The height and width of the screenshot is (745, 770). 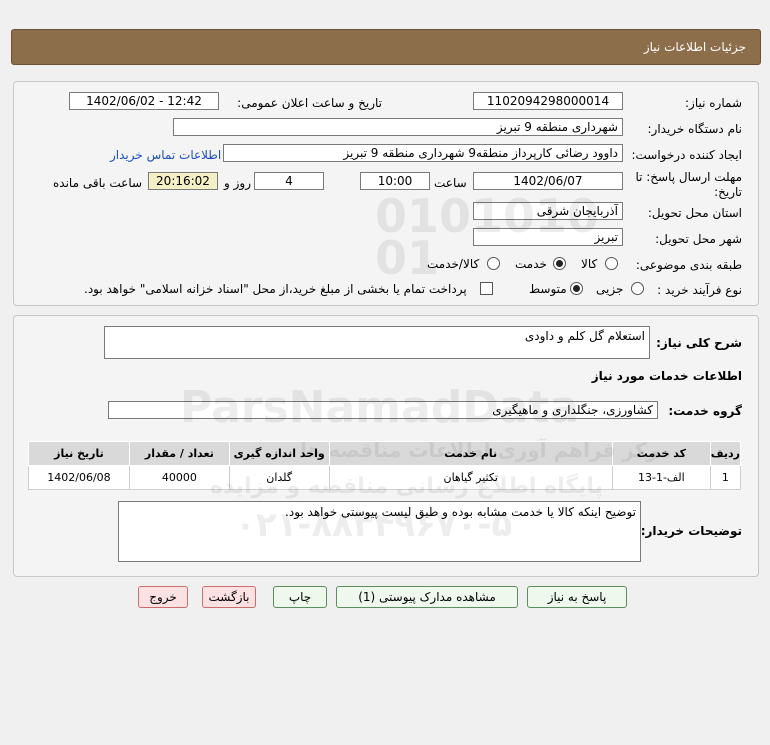 What do you see at coordinates (179, 453) in the screenshot?
I see `col-qty: تعداد / مقدار` at bounding box center [179, 453].